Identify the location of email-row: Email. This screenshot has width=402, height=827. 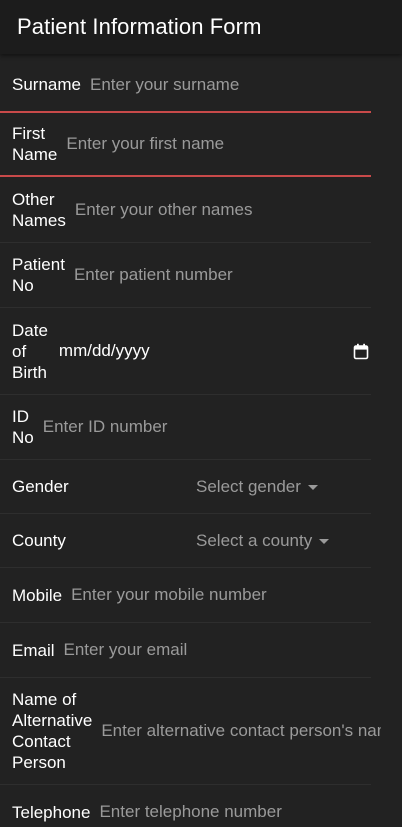
(185, 650).